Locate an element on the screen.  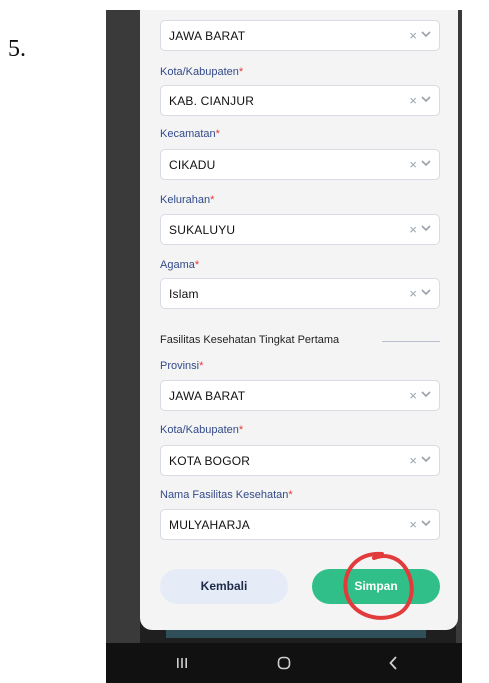
kecamatan-label: Kecamatan* is located at coordinates (190, 134).